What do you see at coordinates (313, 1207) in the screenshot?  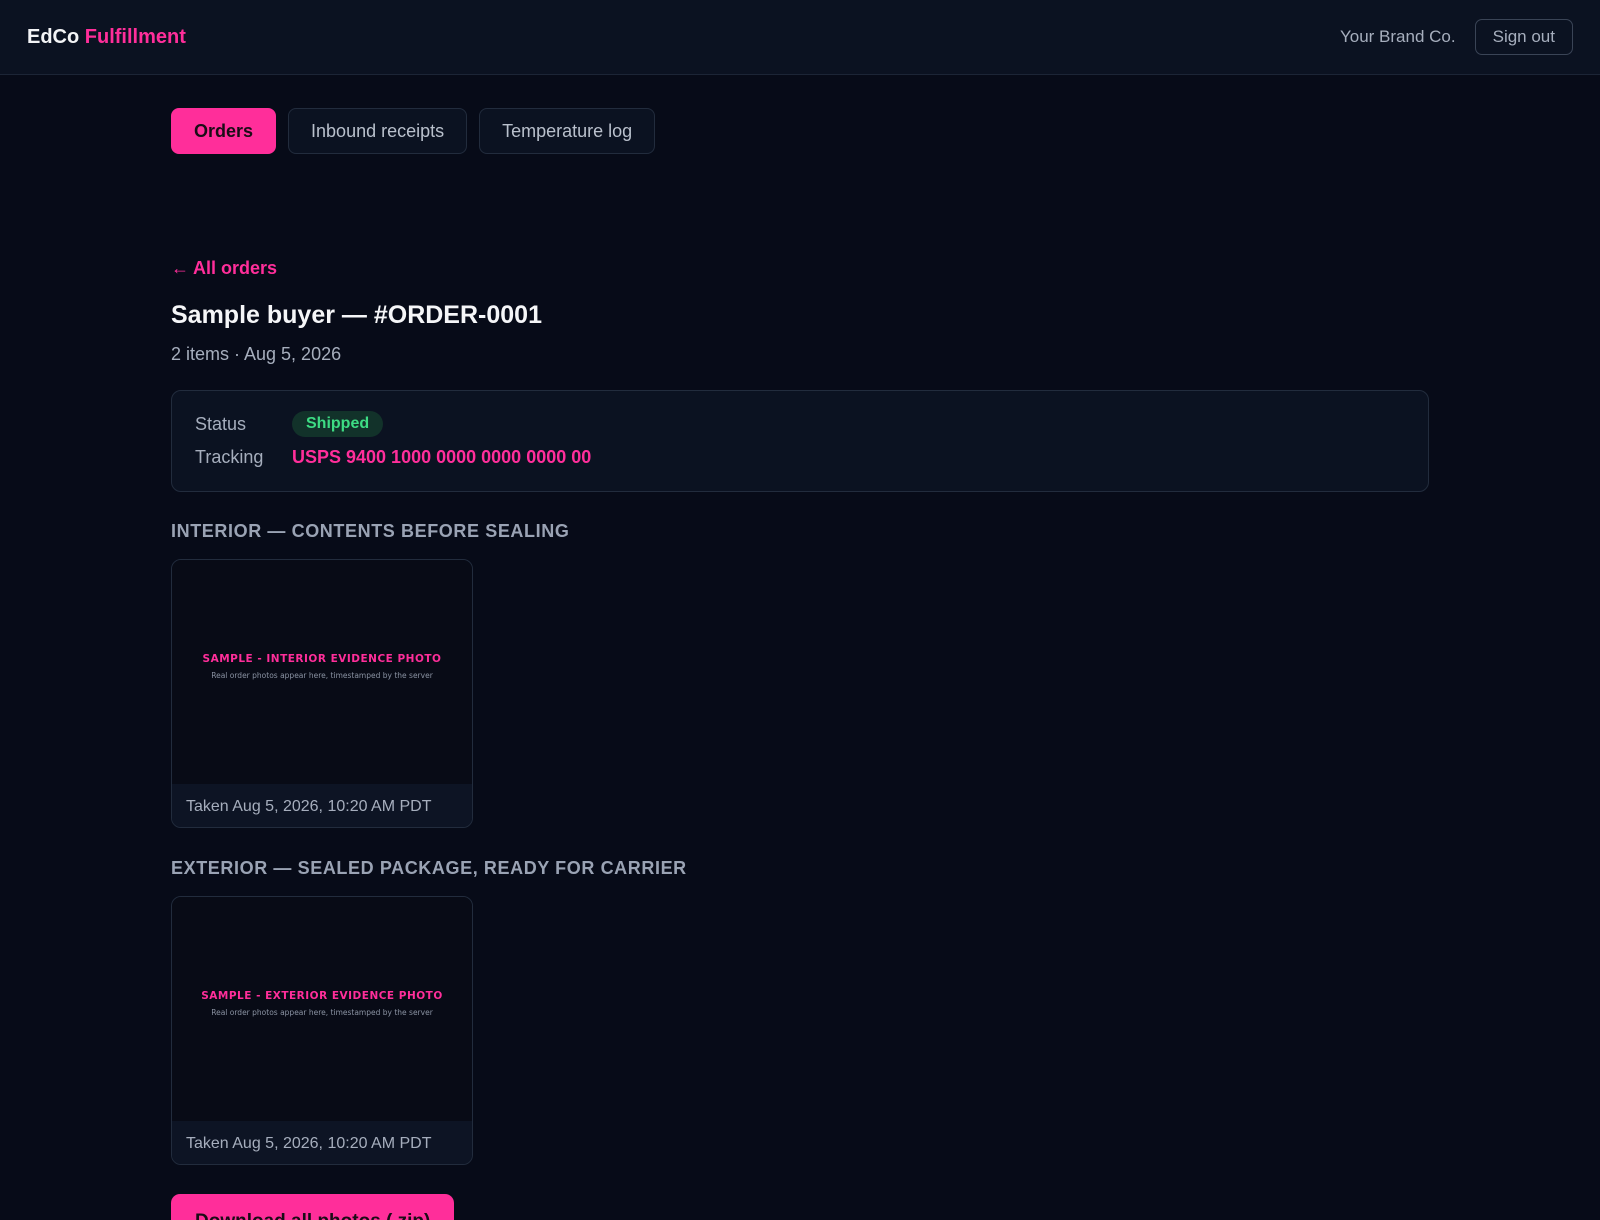 I see `download-all-photos-button: Download all photos (.zip)` at bounding box center [313, 1207].